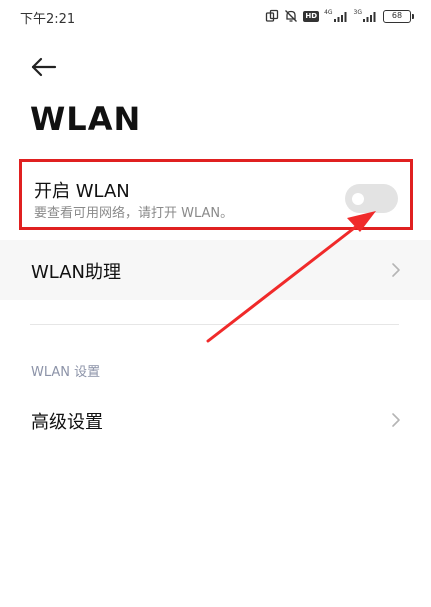  Describe the element at coordinates (215, 17) in the screenshot. I see `status-bar: 下午2:21 HD 4G 3G 68` at that location.